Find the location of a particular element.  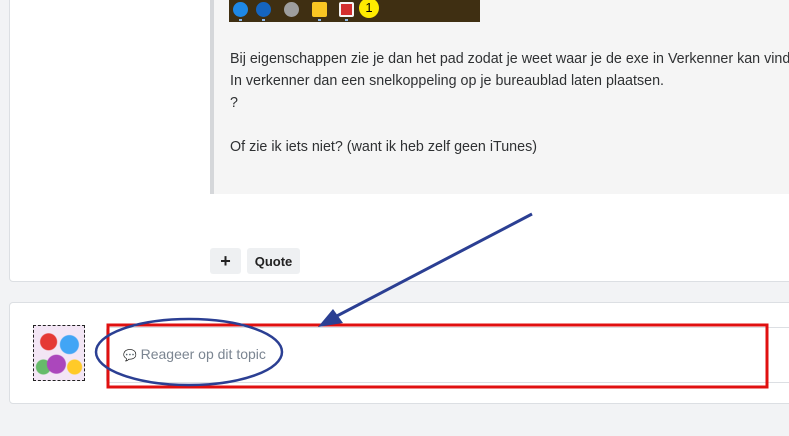

reply-placeholder: 💬 Reageer op dit topic is located at coordinates (194, 354).